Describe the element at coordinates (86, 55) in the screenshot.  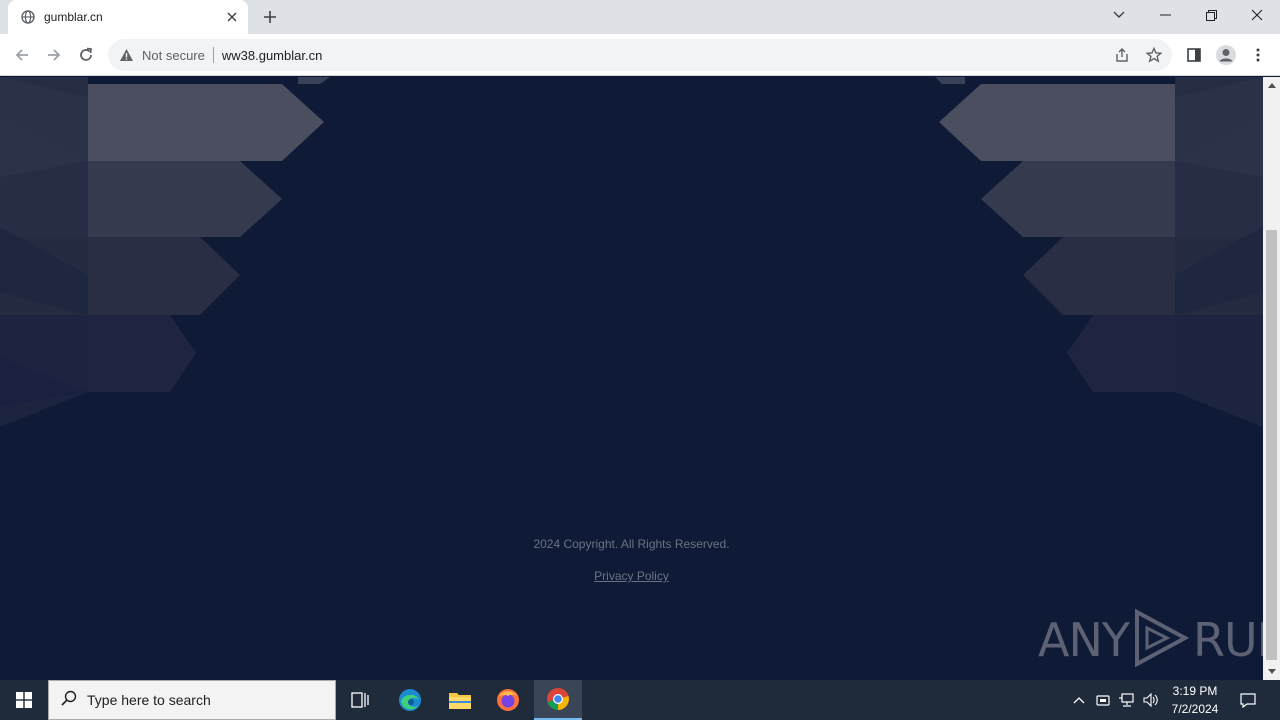
I see `reload-button` at that location.